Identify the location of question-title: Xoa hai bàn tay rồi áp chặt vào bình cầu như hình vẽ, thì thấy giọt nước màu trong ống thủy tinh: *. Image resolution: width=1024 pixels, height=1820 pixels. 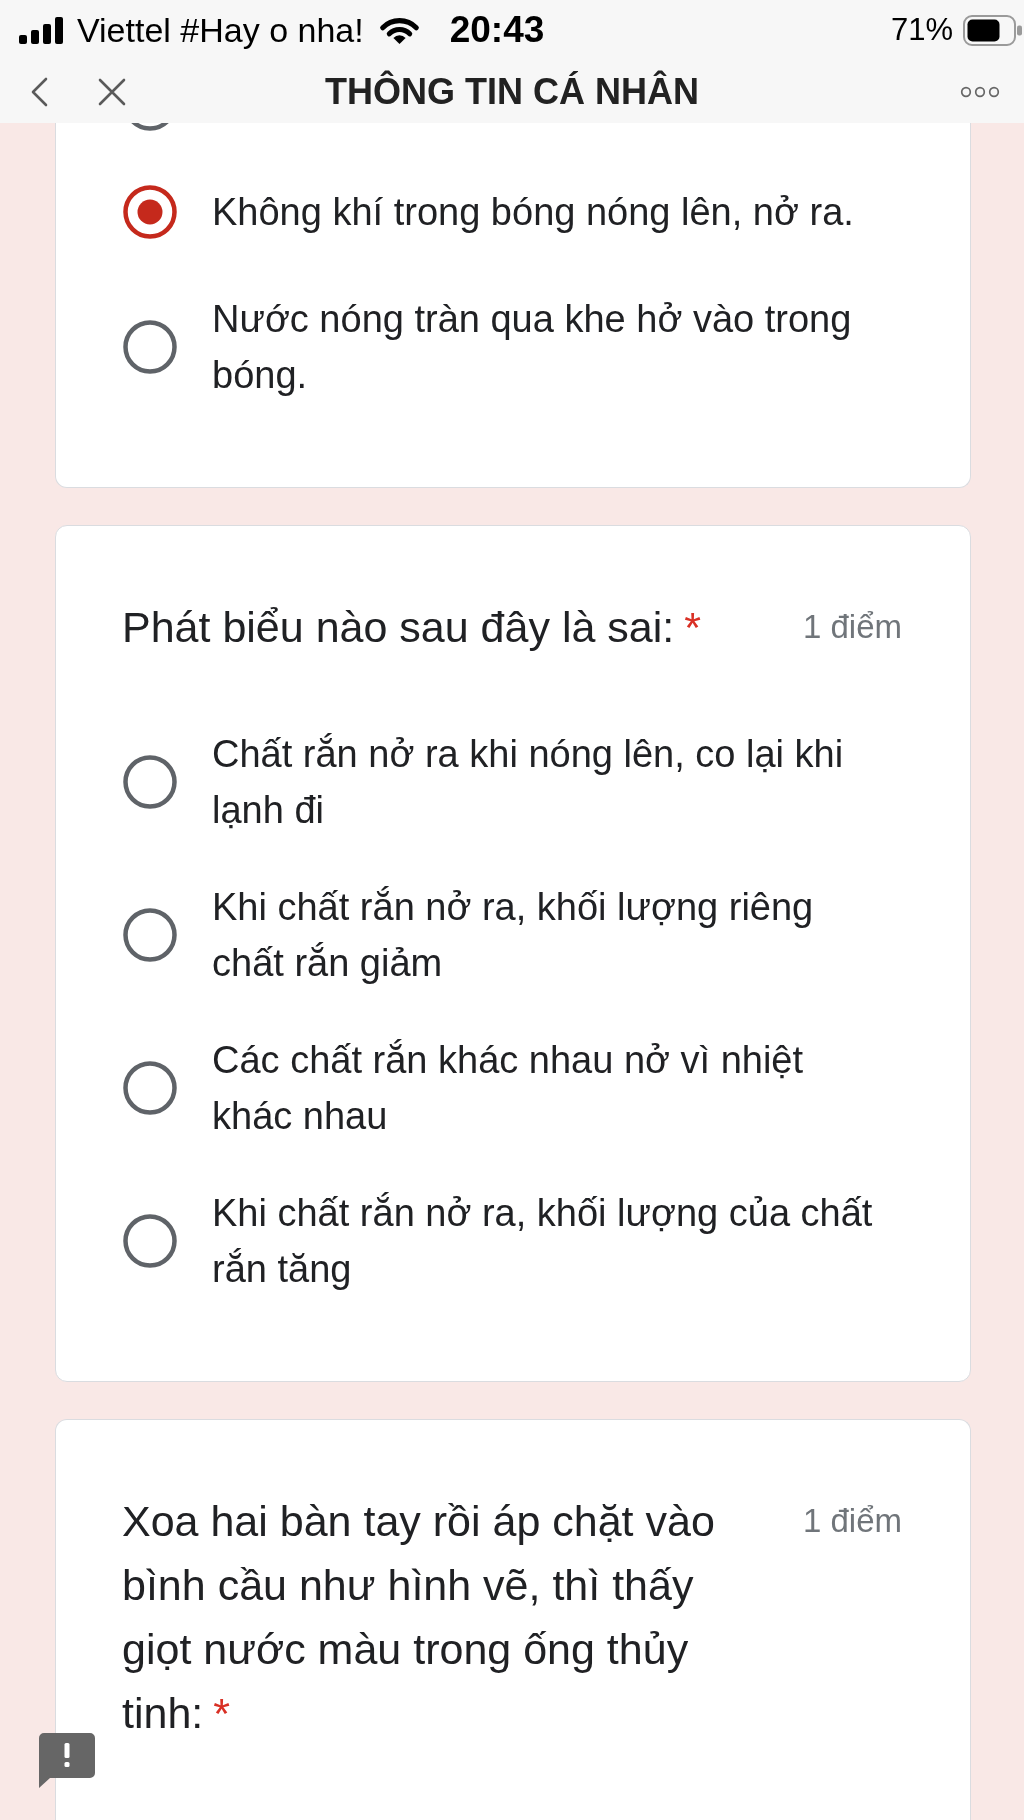
(419, 1617).